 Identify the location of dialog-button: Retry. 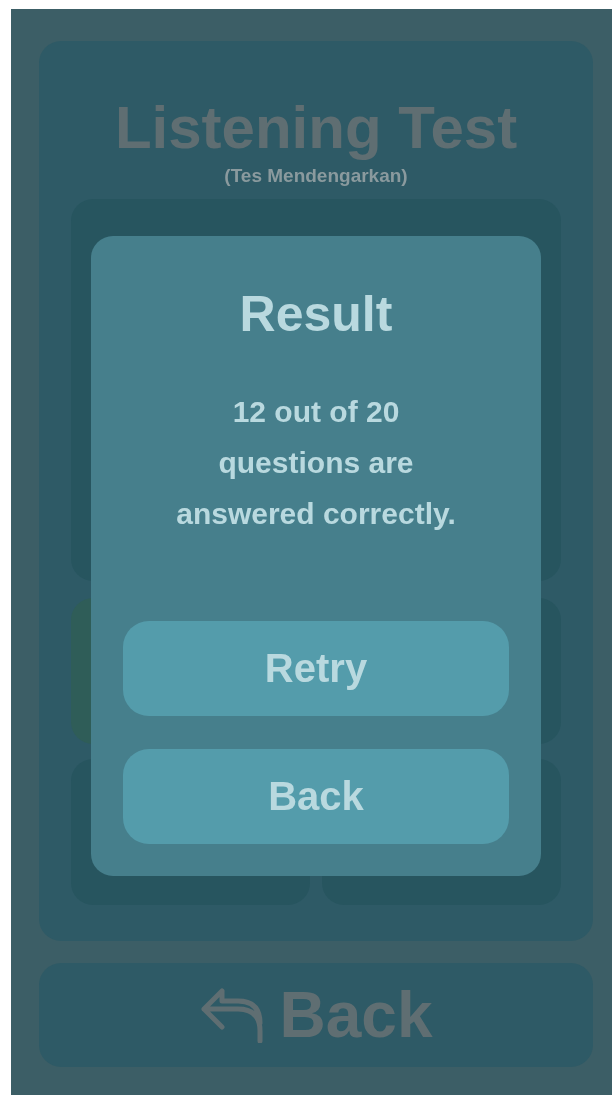
(316, 668).